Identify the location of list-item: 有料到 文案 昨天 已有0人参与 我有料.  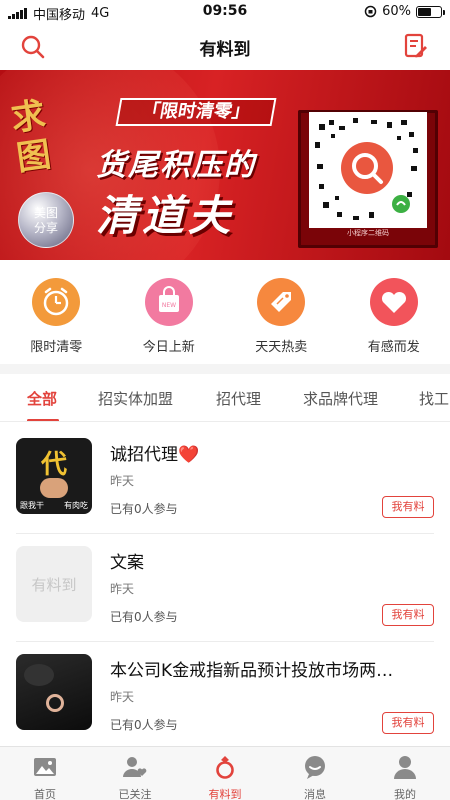
(225, 588).